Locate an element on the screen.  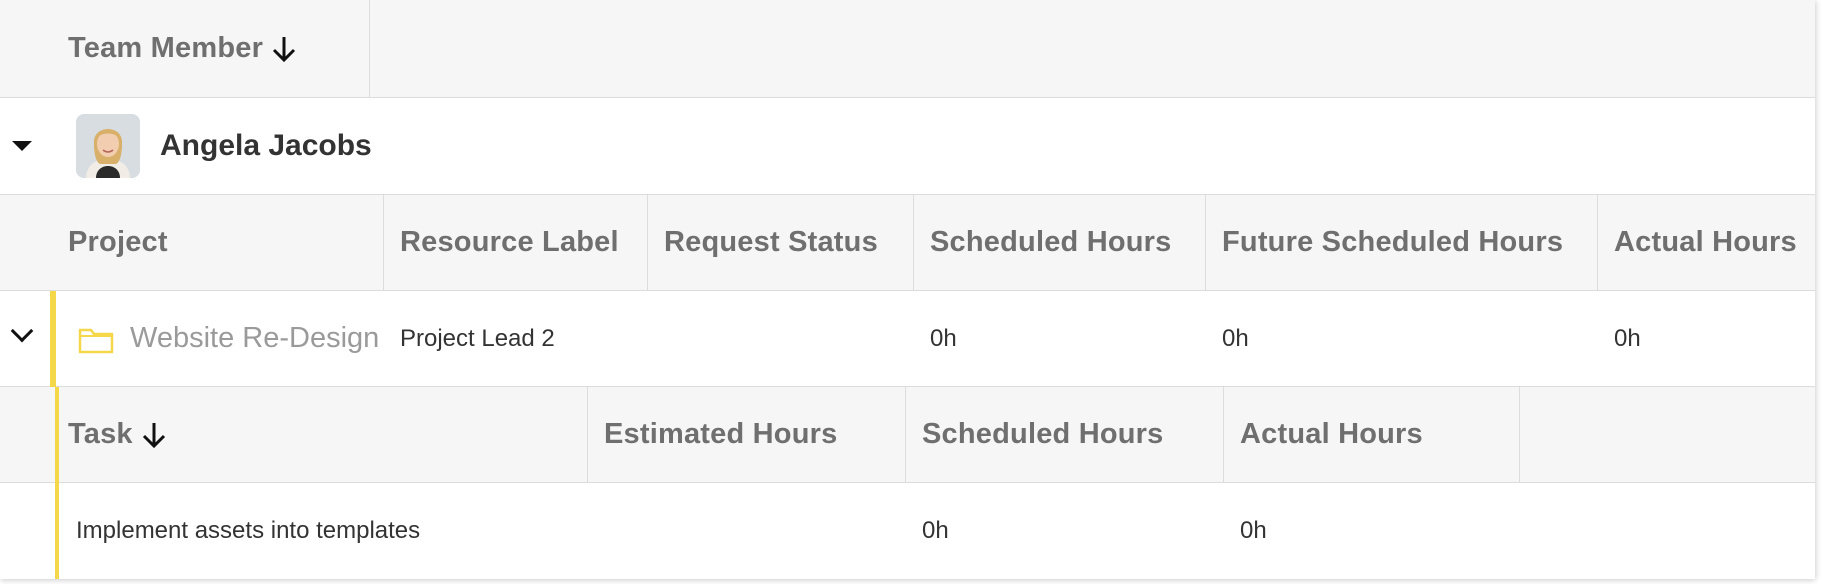
request-status-column-header: Request Status is located at coordinates (781, 242).